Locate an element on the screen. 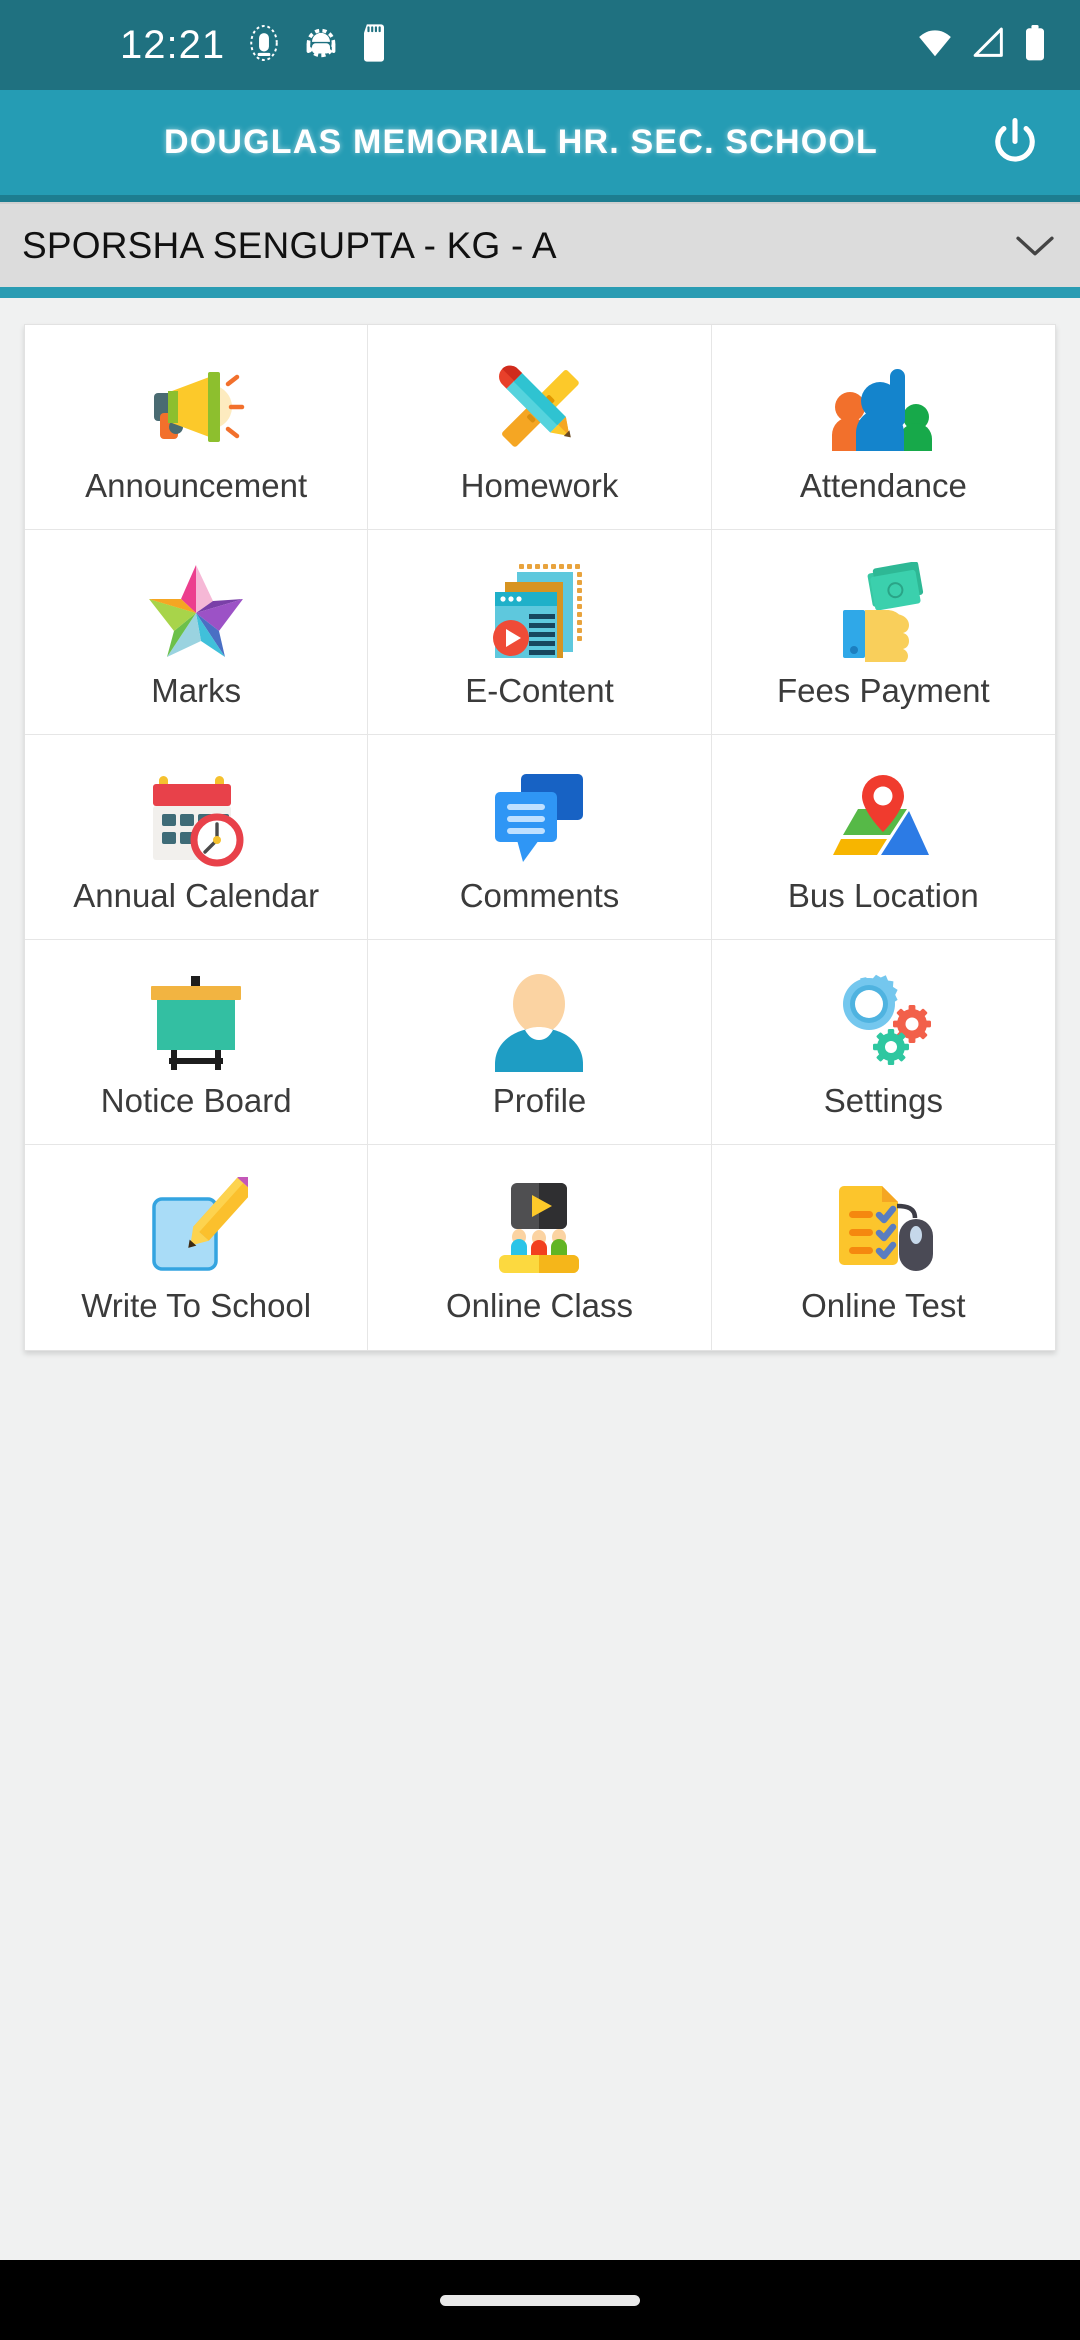 Image resolution: width=1080 pixels, height=2340 pixels. home-gesture-pill is located at coordinates (540, 2300).